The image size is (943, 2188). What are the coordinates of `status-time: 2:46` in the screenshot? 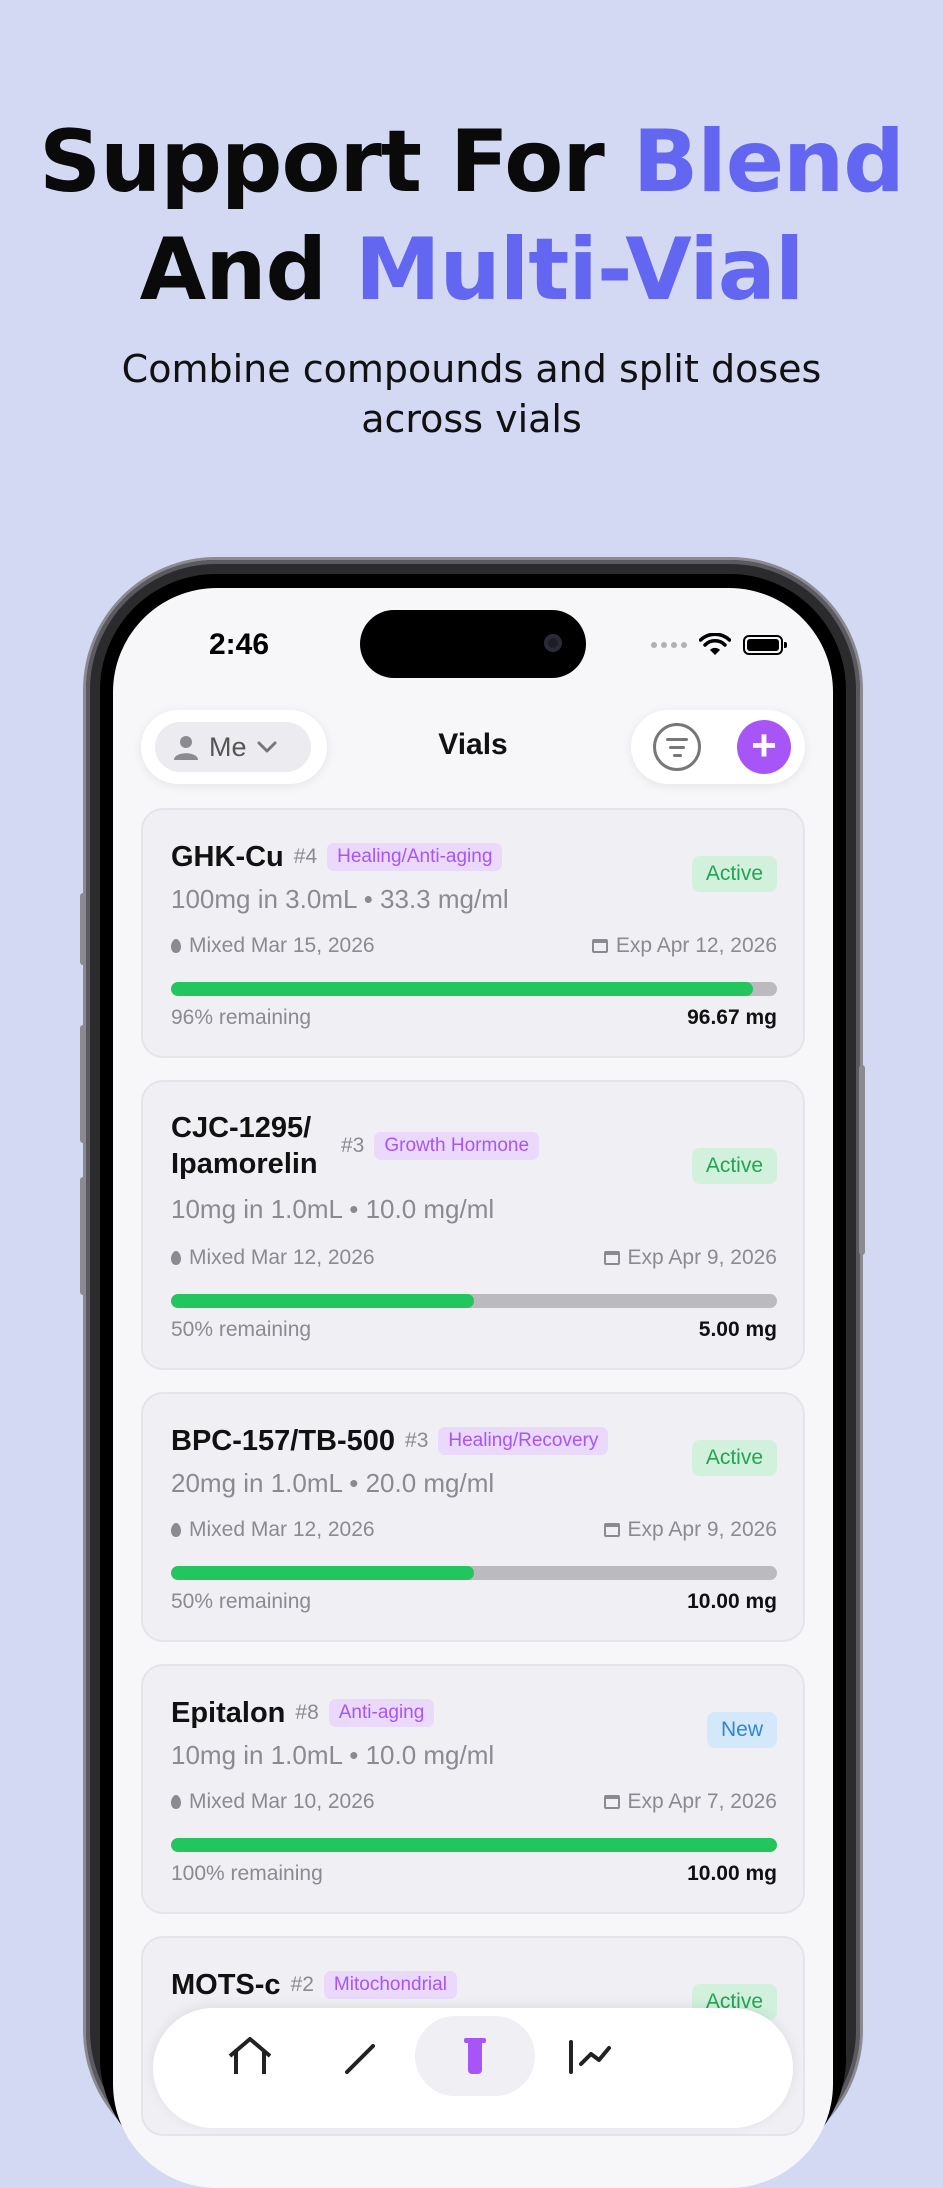 It's located at (239, 644).